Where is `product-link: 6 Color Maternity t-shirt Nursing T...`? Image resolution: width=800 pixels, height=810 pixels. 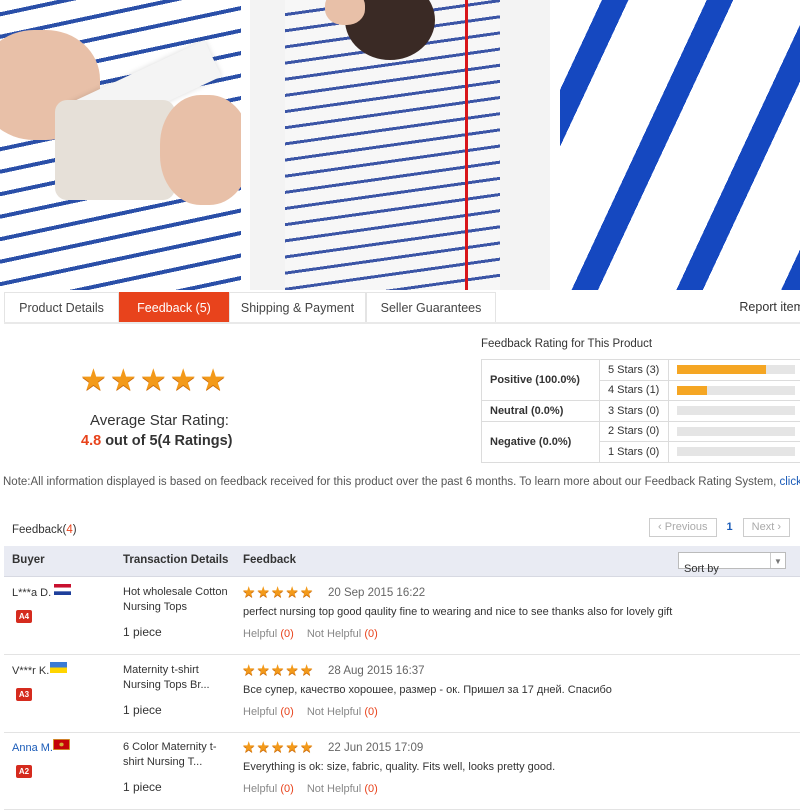 product-link: 6 Color Maternity t-shirt Nursing T... is located at coordinates (178, 754).